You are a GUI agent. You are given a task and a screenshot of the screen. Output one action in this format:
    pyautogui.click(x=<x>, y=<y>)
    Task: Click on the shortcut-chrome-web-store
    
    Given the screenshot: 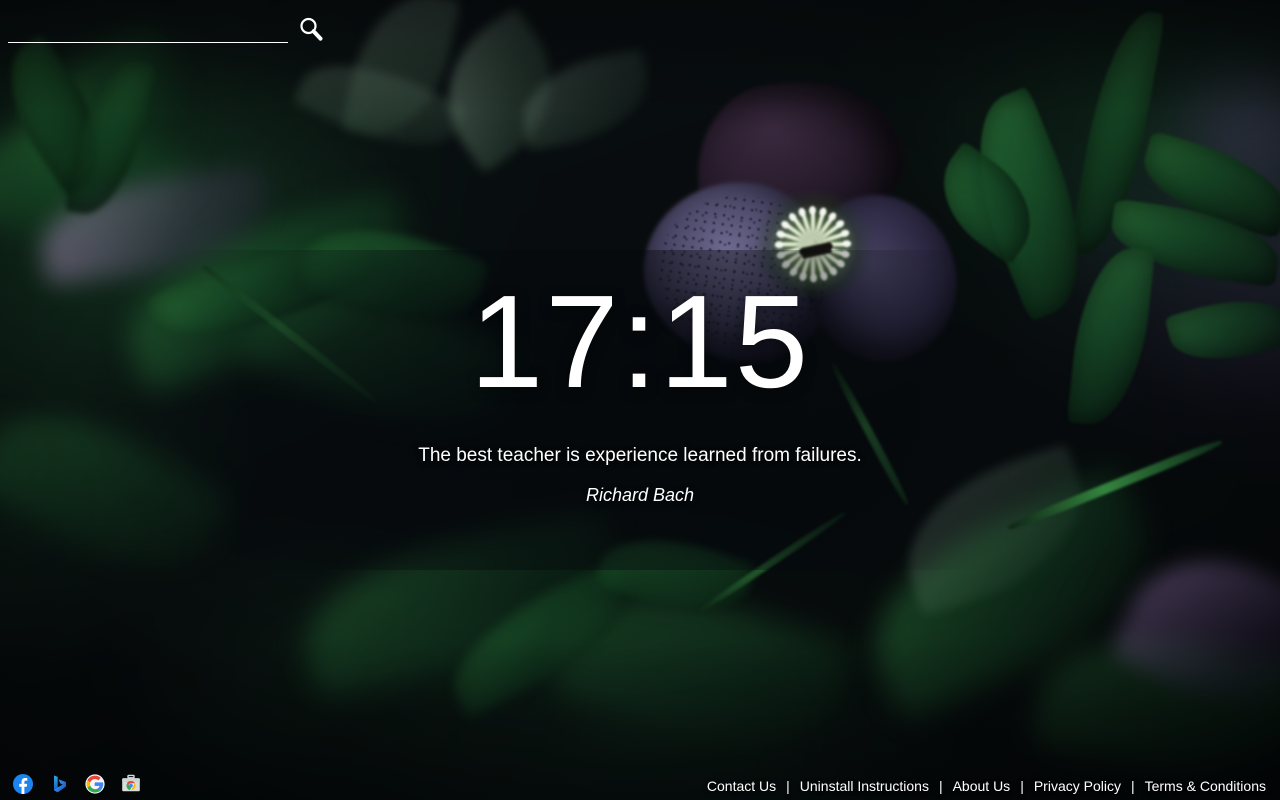 What is the action you would take?
    pyautogui.click(x=131, y=784)
    